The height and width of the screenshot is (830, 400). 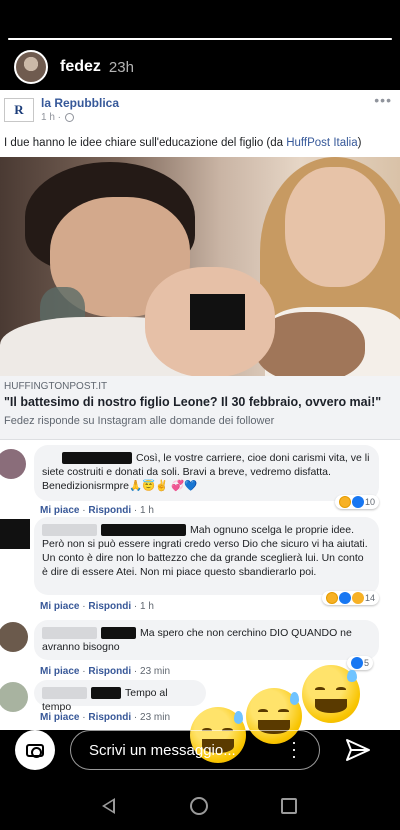 I want to click on link-domain: HUFFINGTONPOST.IT, so click(x=56, y=386).